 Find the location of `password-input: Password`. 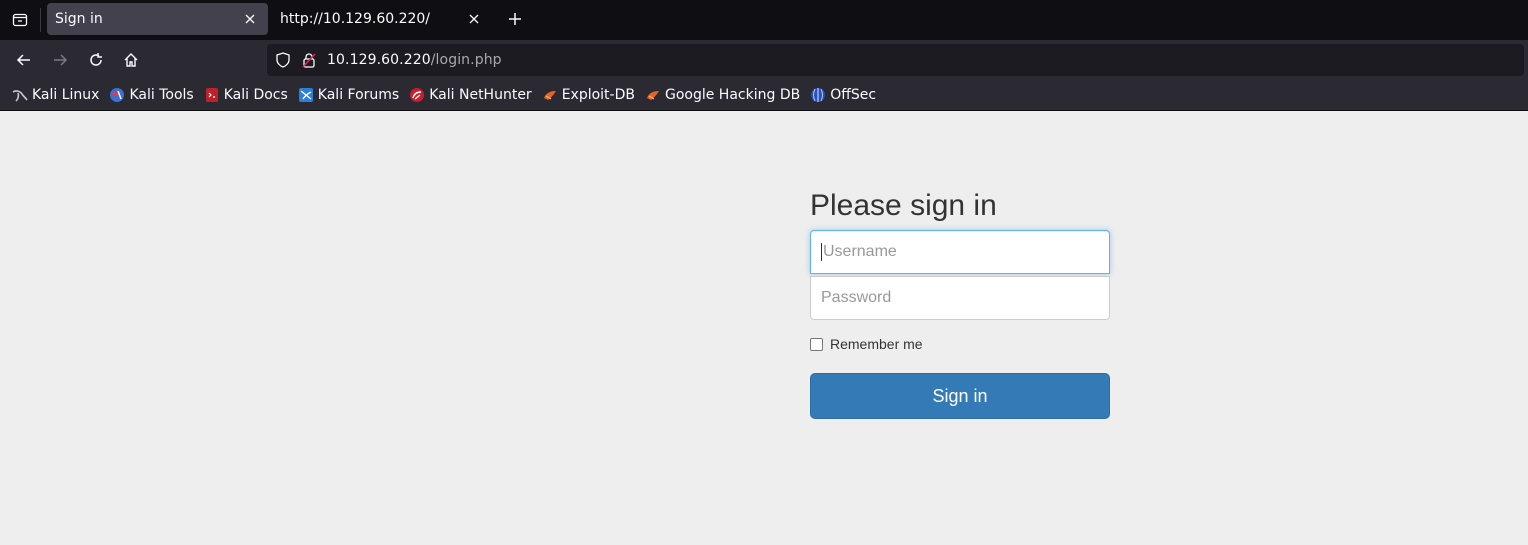

password-input: Password is located at coordinates (960, 298).